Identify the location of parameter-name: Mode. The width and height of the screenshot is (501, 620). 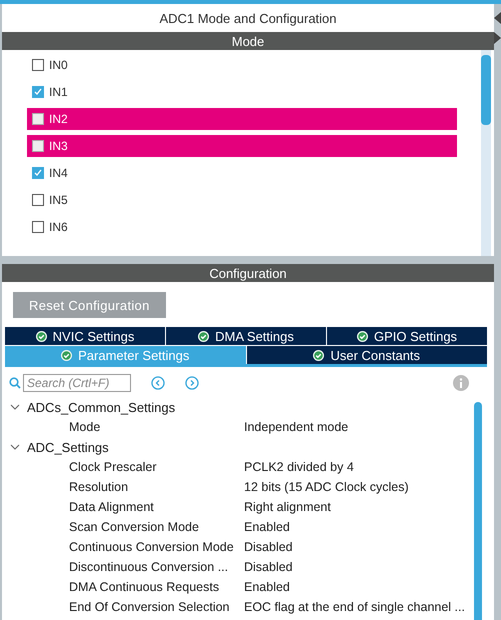
(85, 427).